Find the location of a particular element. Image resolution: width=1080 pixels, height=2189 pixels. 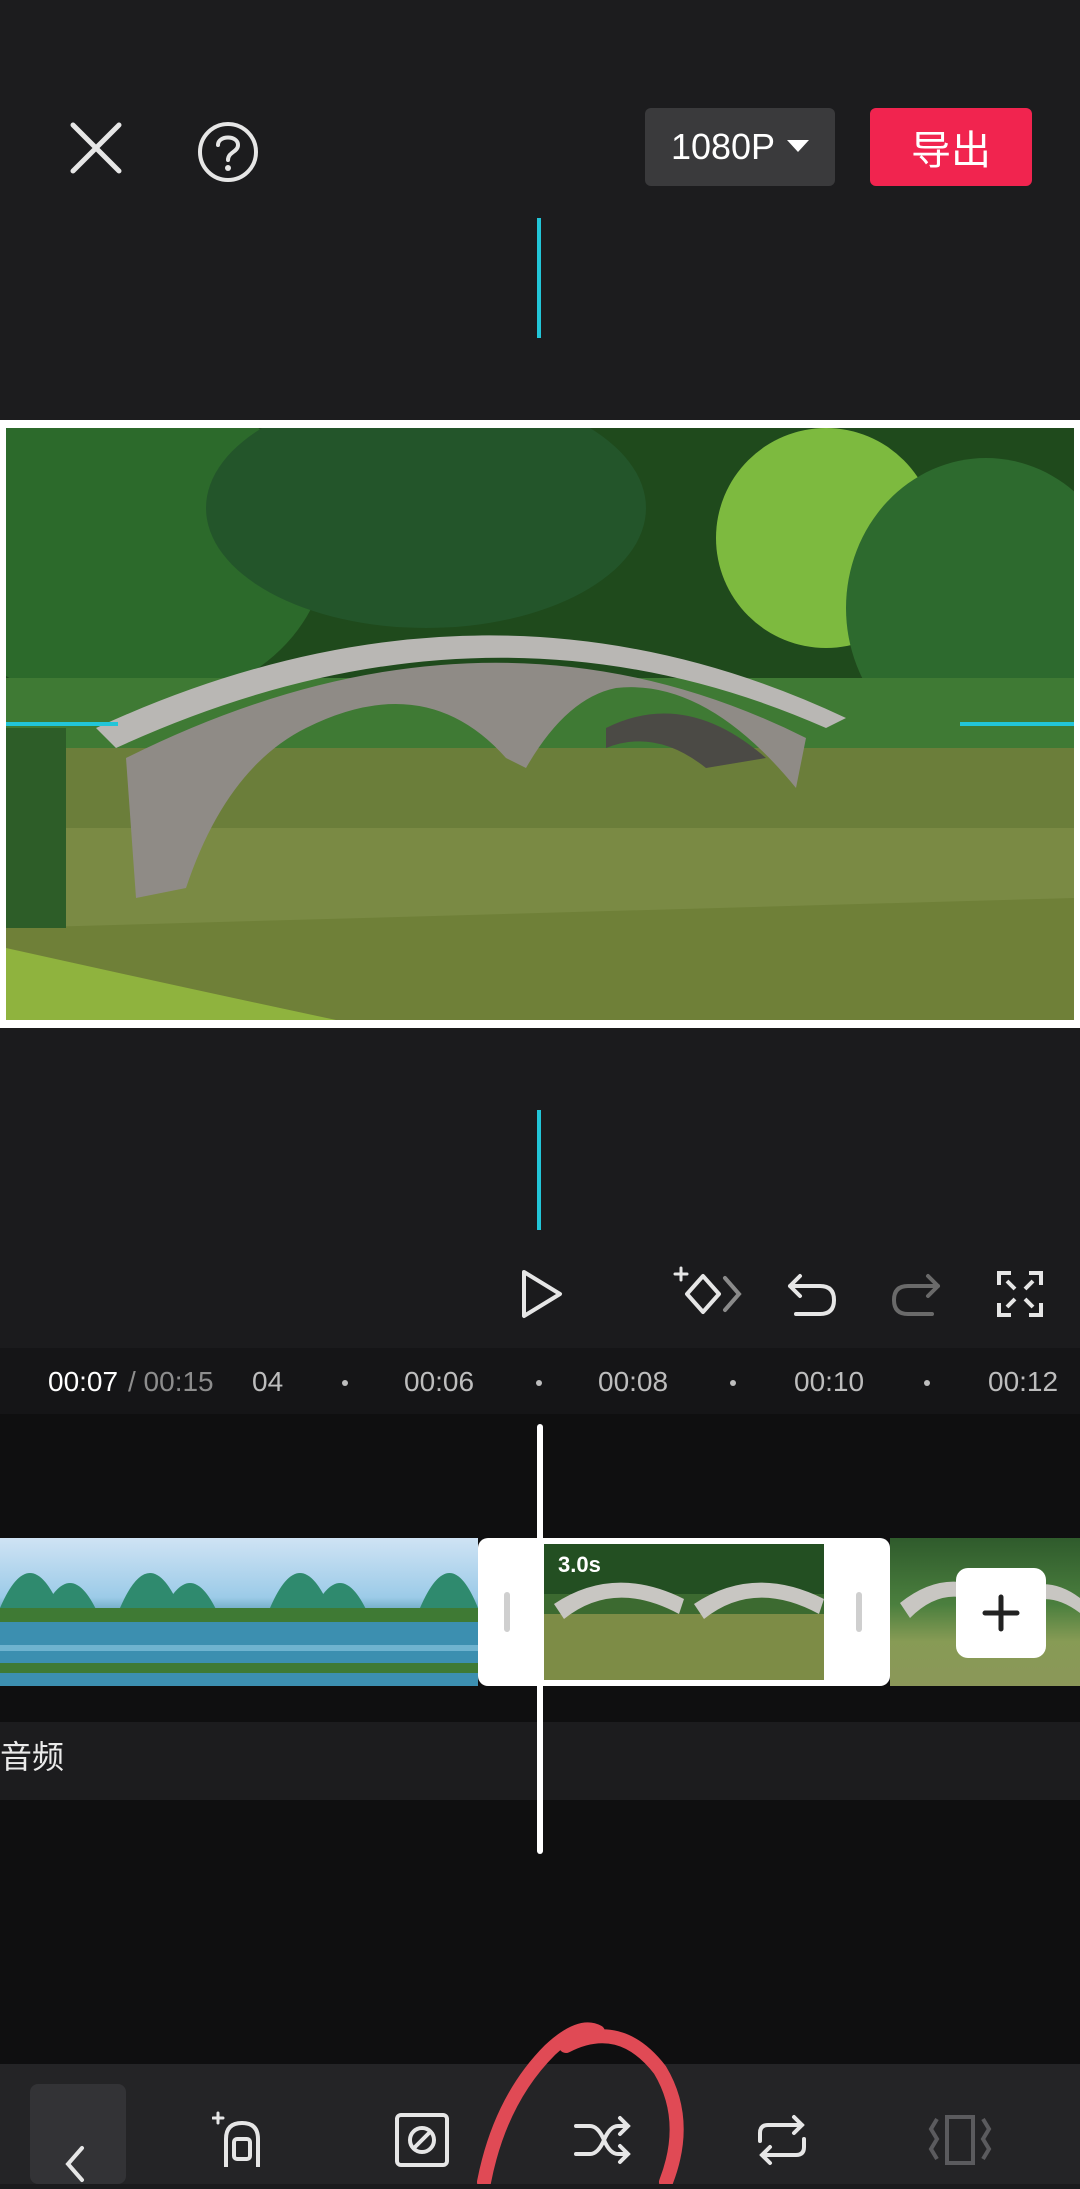

annotation-circle is located at coordinates (590, 2099).